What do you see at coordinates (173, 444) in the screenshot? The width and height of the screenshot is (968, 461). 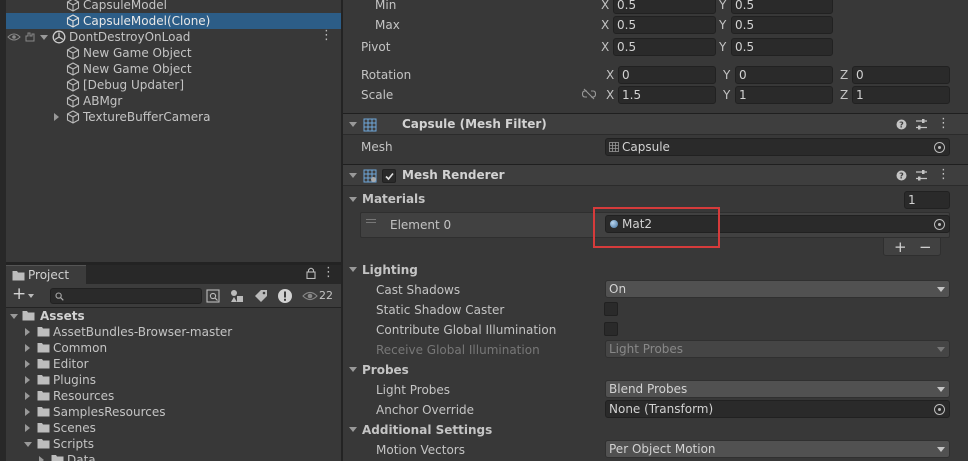 I see `project-folder-row: Scripts` at bounding box center [173, 444].